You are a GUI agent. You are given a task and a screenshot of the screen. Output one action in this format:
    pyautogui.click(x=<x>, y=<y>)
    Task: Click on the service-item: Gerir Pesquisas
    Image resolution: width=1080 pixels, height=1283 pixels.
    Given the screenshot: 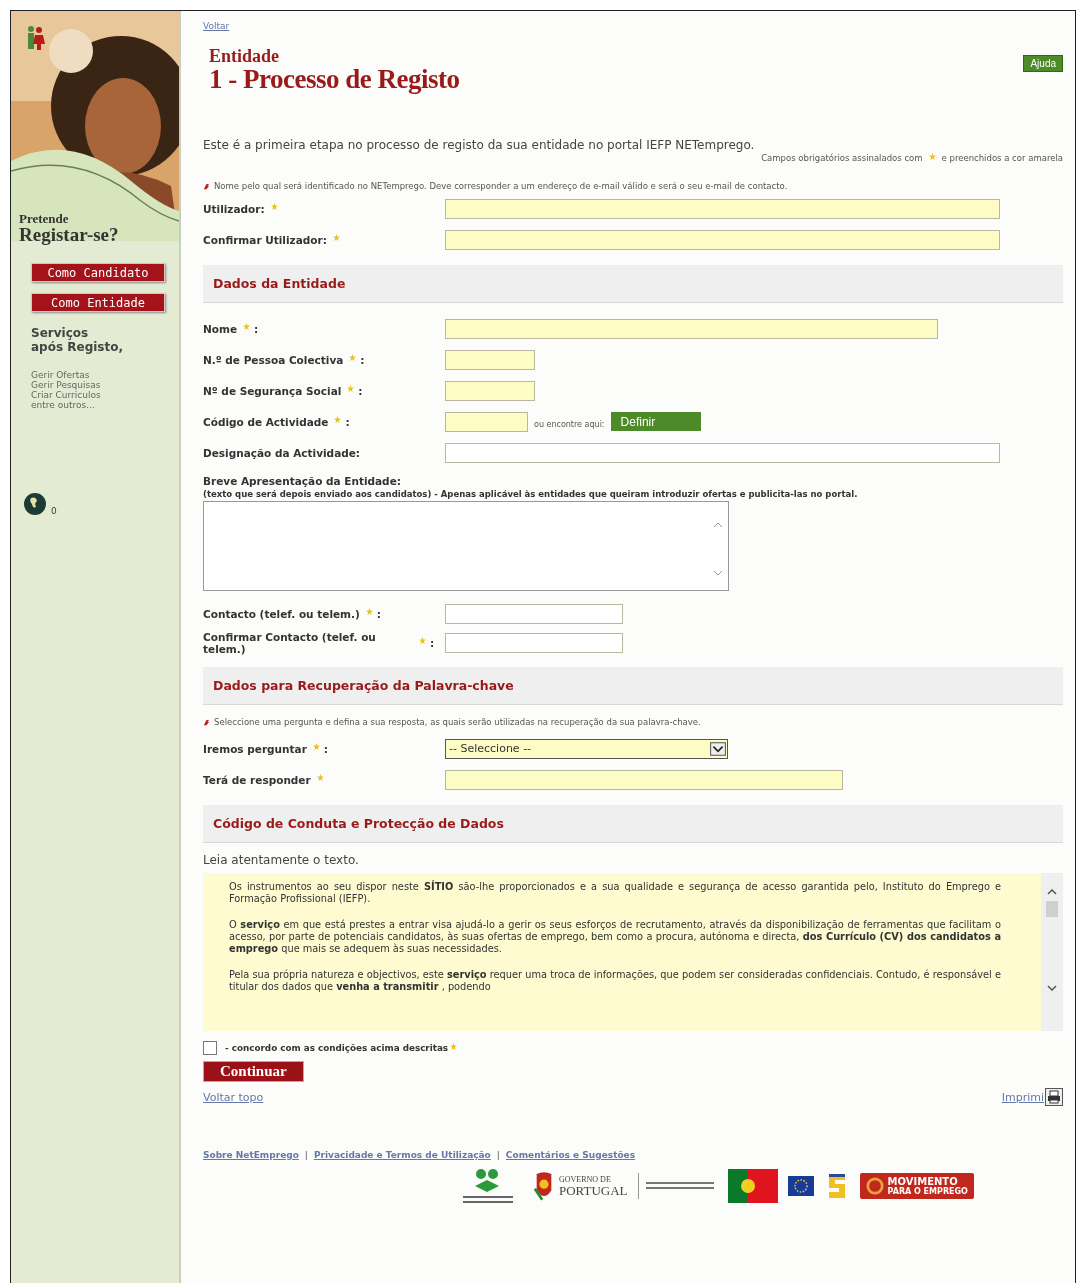 What is the action you would take?
    pyautogui.click(x=66, y=385)
    